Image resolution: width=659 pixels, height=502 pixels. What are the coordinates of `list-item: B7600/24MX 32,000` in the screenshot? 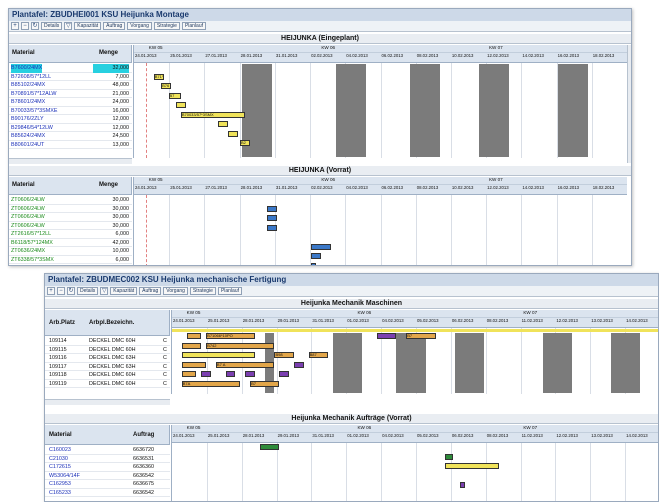 It's located at (70, 68).